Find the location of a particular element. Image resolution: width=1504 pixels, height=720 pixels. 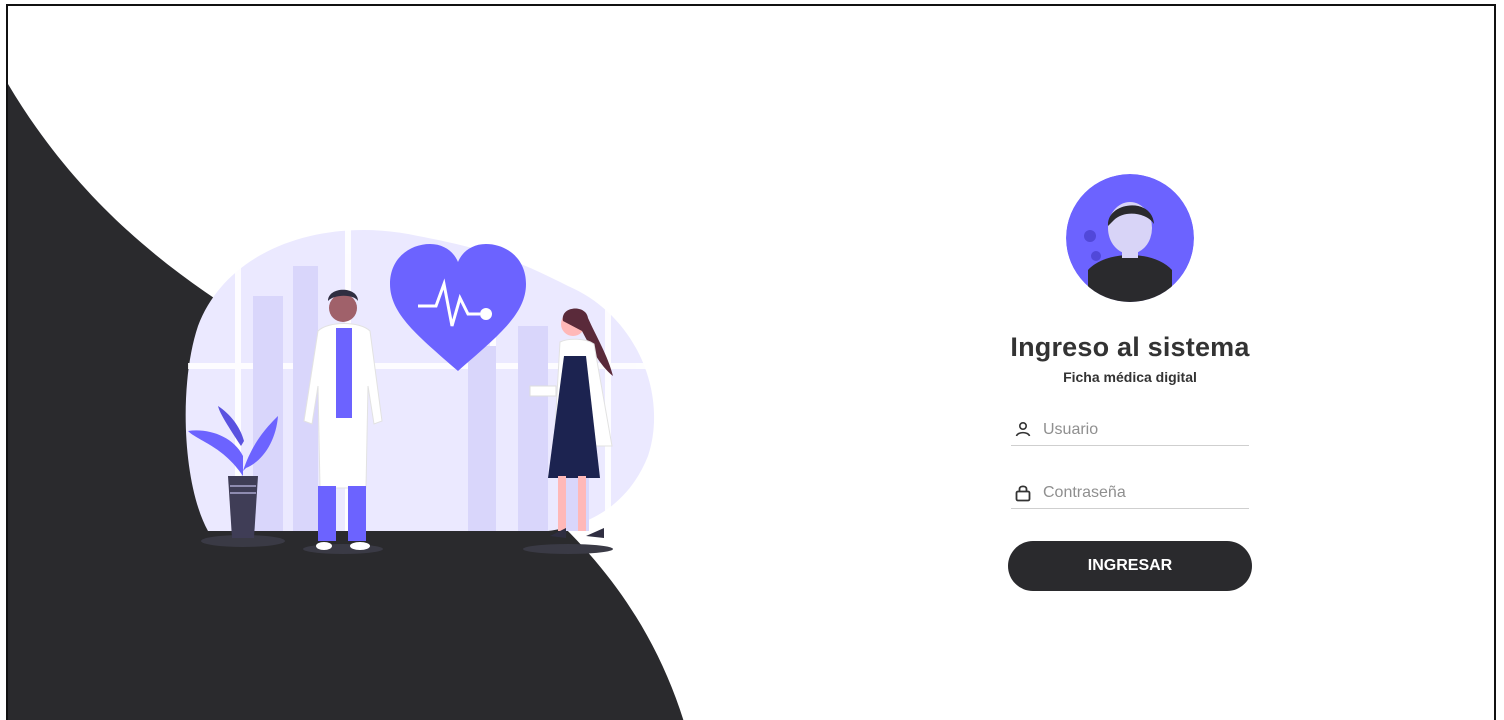

lock-icon is located at coordinates (1023, 493).